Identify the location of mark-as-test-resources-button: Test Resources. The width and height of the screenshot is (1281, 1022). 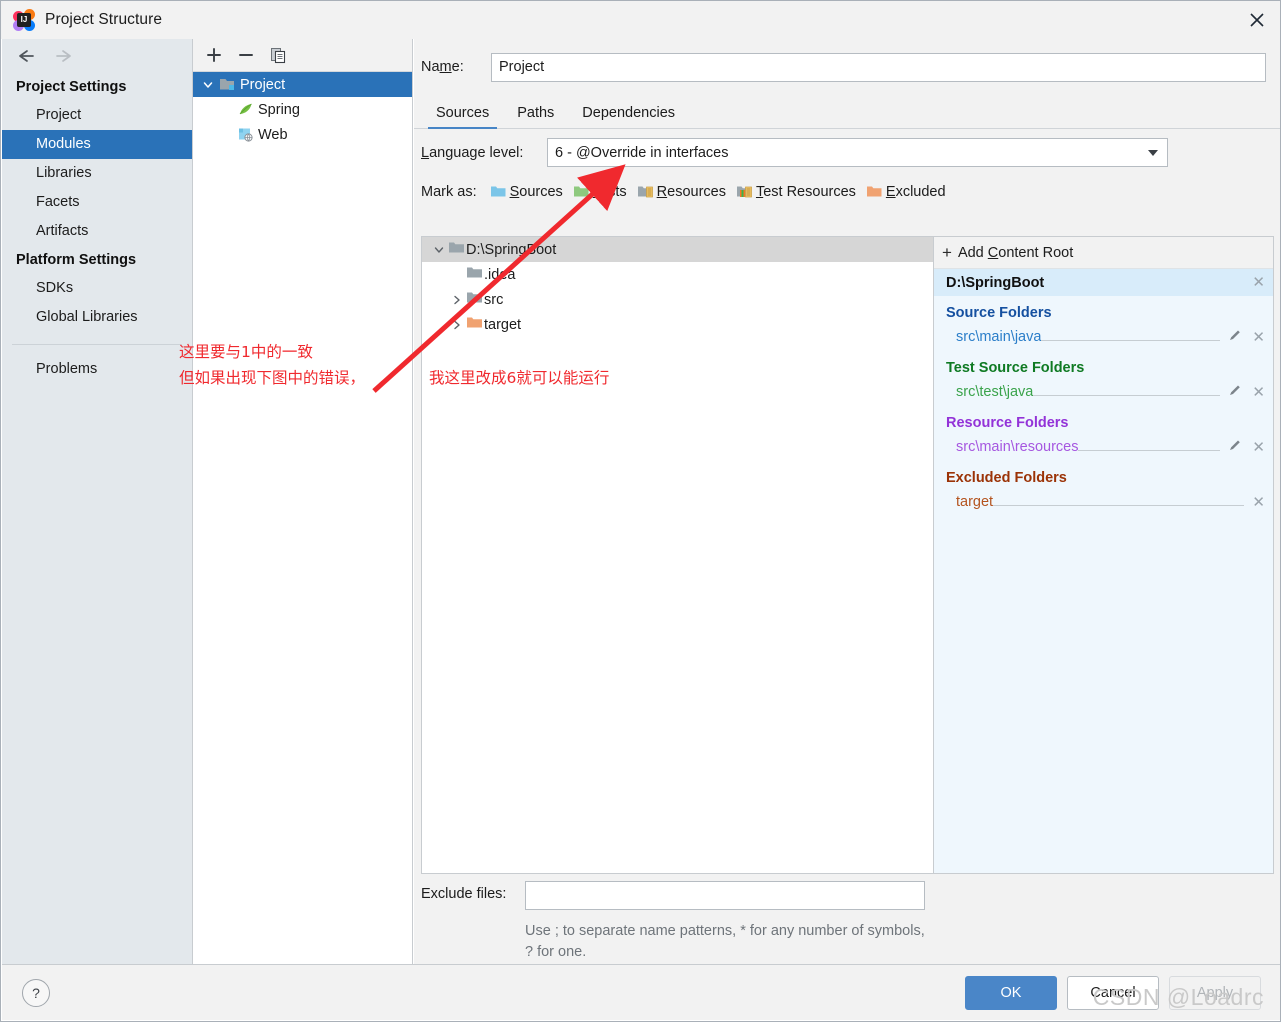
(796, 192).